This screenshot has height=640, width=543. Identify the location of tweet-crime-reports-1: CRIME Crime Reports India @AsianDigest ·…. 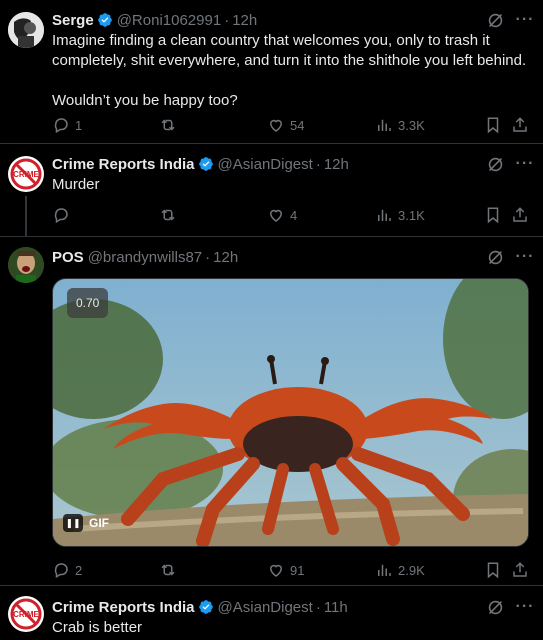
(271, 190).